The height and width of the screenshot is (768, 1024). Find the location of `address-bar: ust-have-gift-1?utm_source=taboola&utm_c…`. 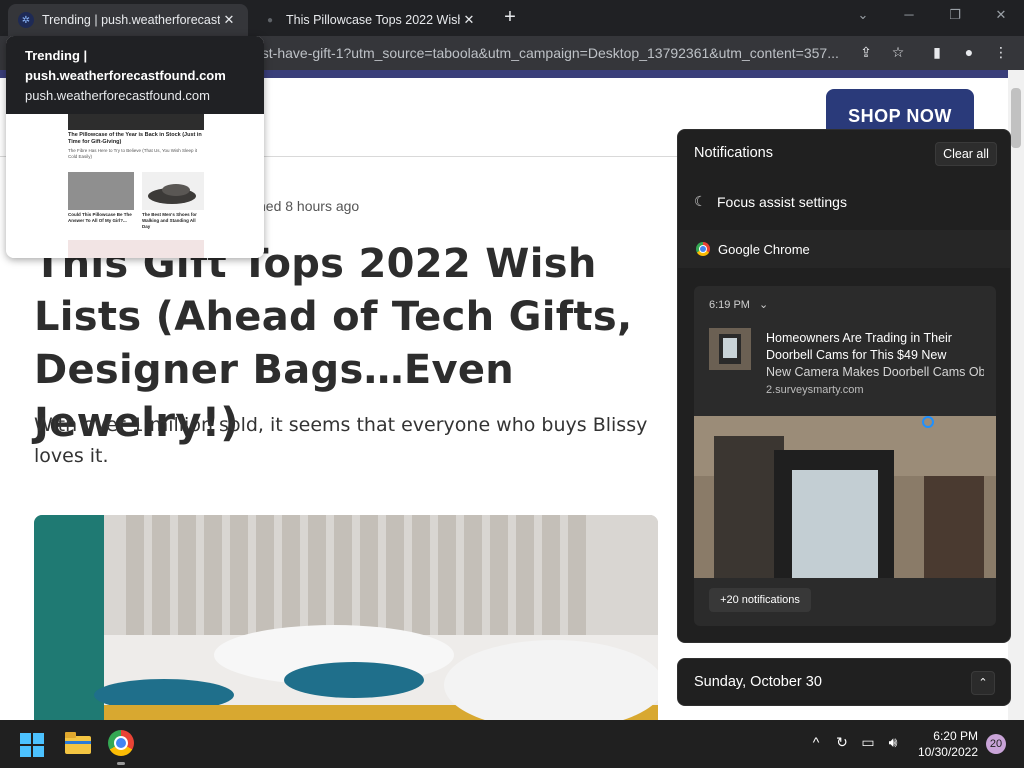

address-bar: ust-have-gift-1?utm_source=taboola&utm_c… is located at coordinates (556, 53).